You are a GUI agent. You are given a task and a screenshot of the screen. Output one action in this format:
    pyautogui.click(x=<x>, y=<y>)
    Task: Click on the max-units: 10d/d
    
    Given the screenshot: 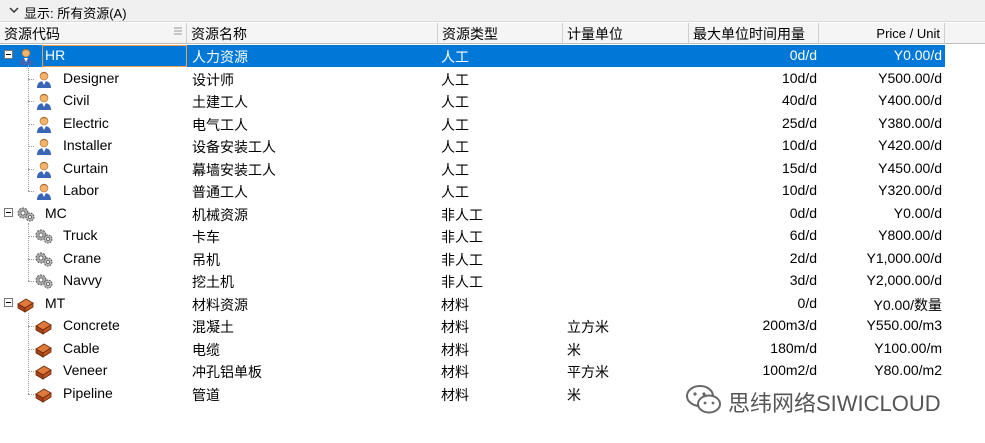 What is the action you would take?
    pyautogui.click(x=799, y=78)
    